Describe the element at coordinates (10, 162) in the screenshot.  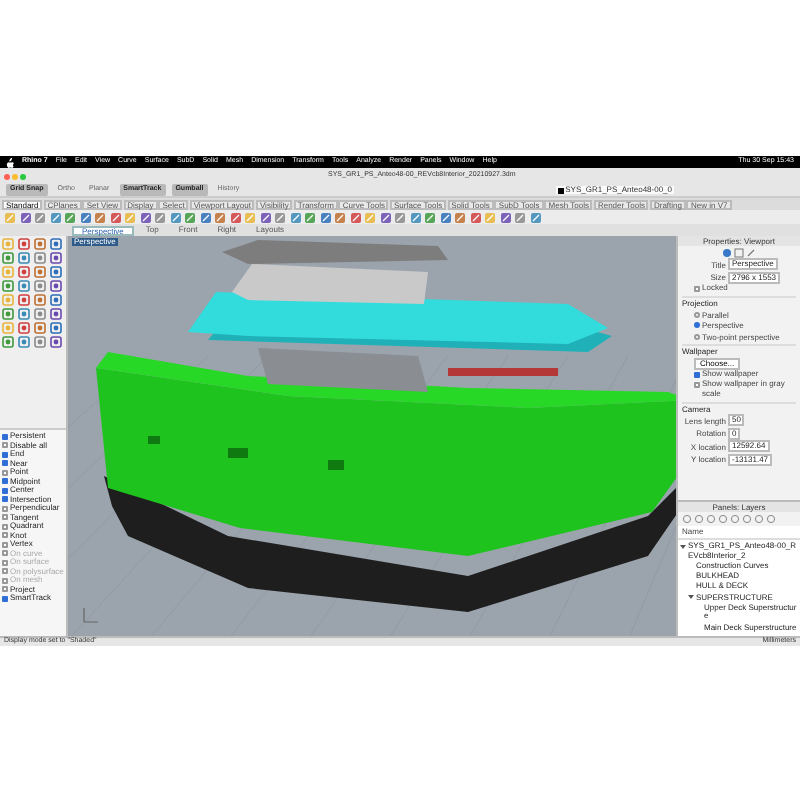
I see `apple-logo-icon` at that location.